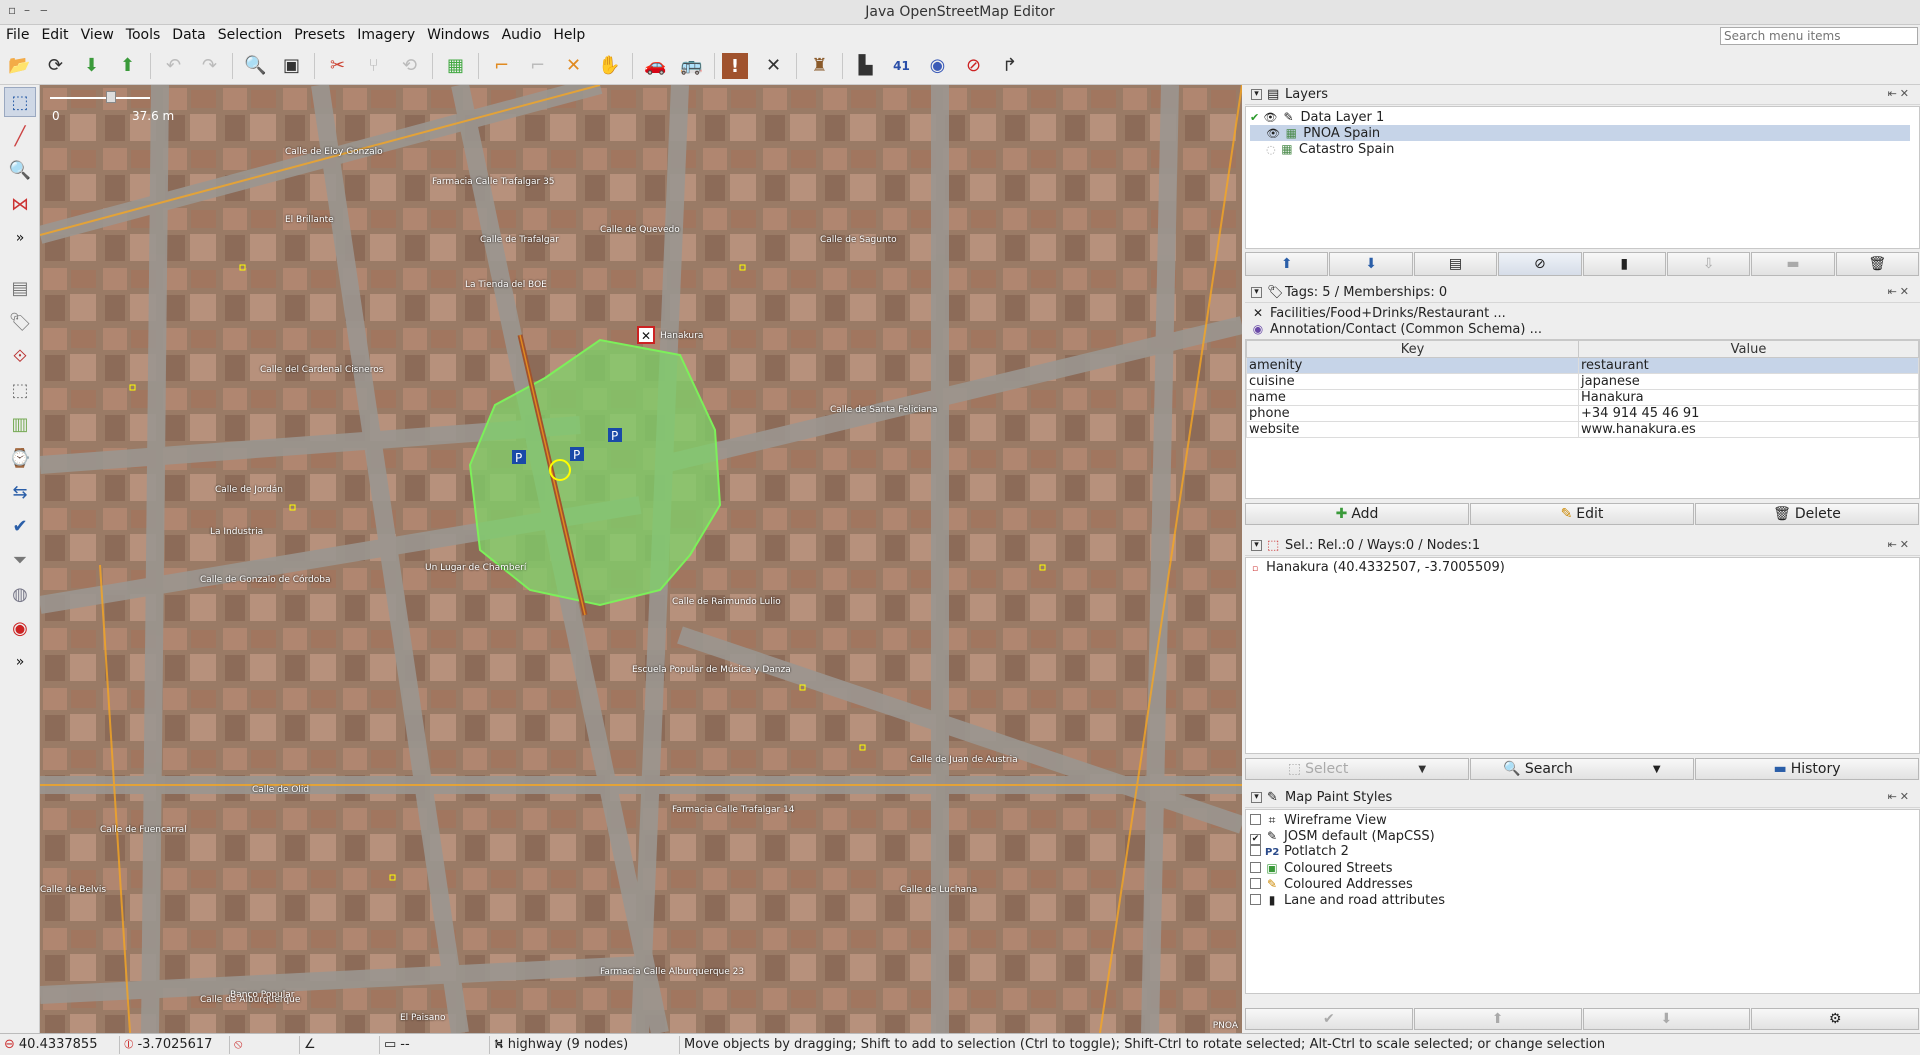 This screenshot has width=1920, height=1055. I want to click on style-up-button: ⬆, so click(1497, 1019).